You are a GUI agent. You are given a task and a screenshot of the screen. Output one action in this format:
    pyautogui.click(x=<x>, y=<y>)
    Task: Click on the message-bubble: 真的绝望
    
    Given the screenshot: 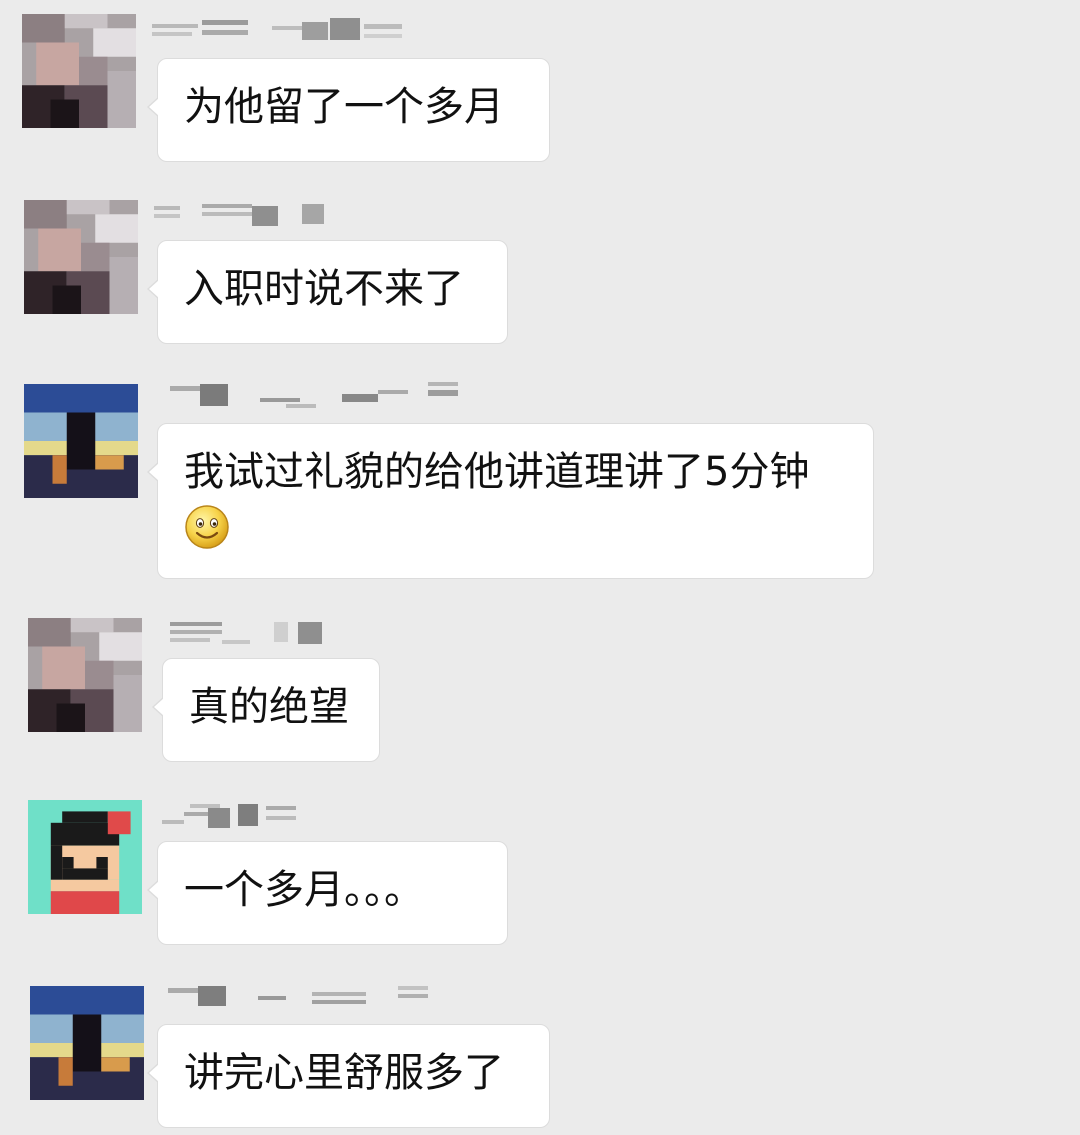 What is the action you would take?
    pyautogui.click(x=266, y=710)
    